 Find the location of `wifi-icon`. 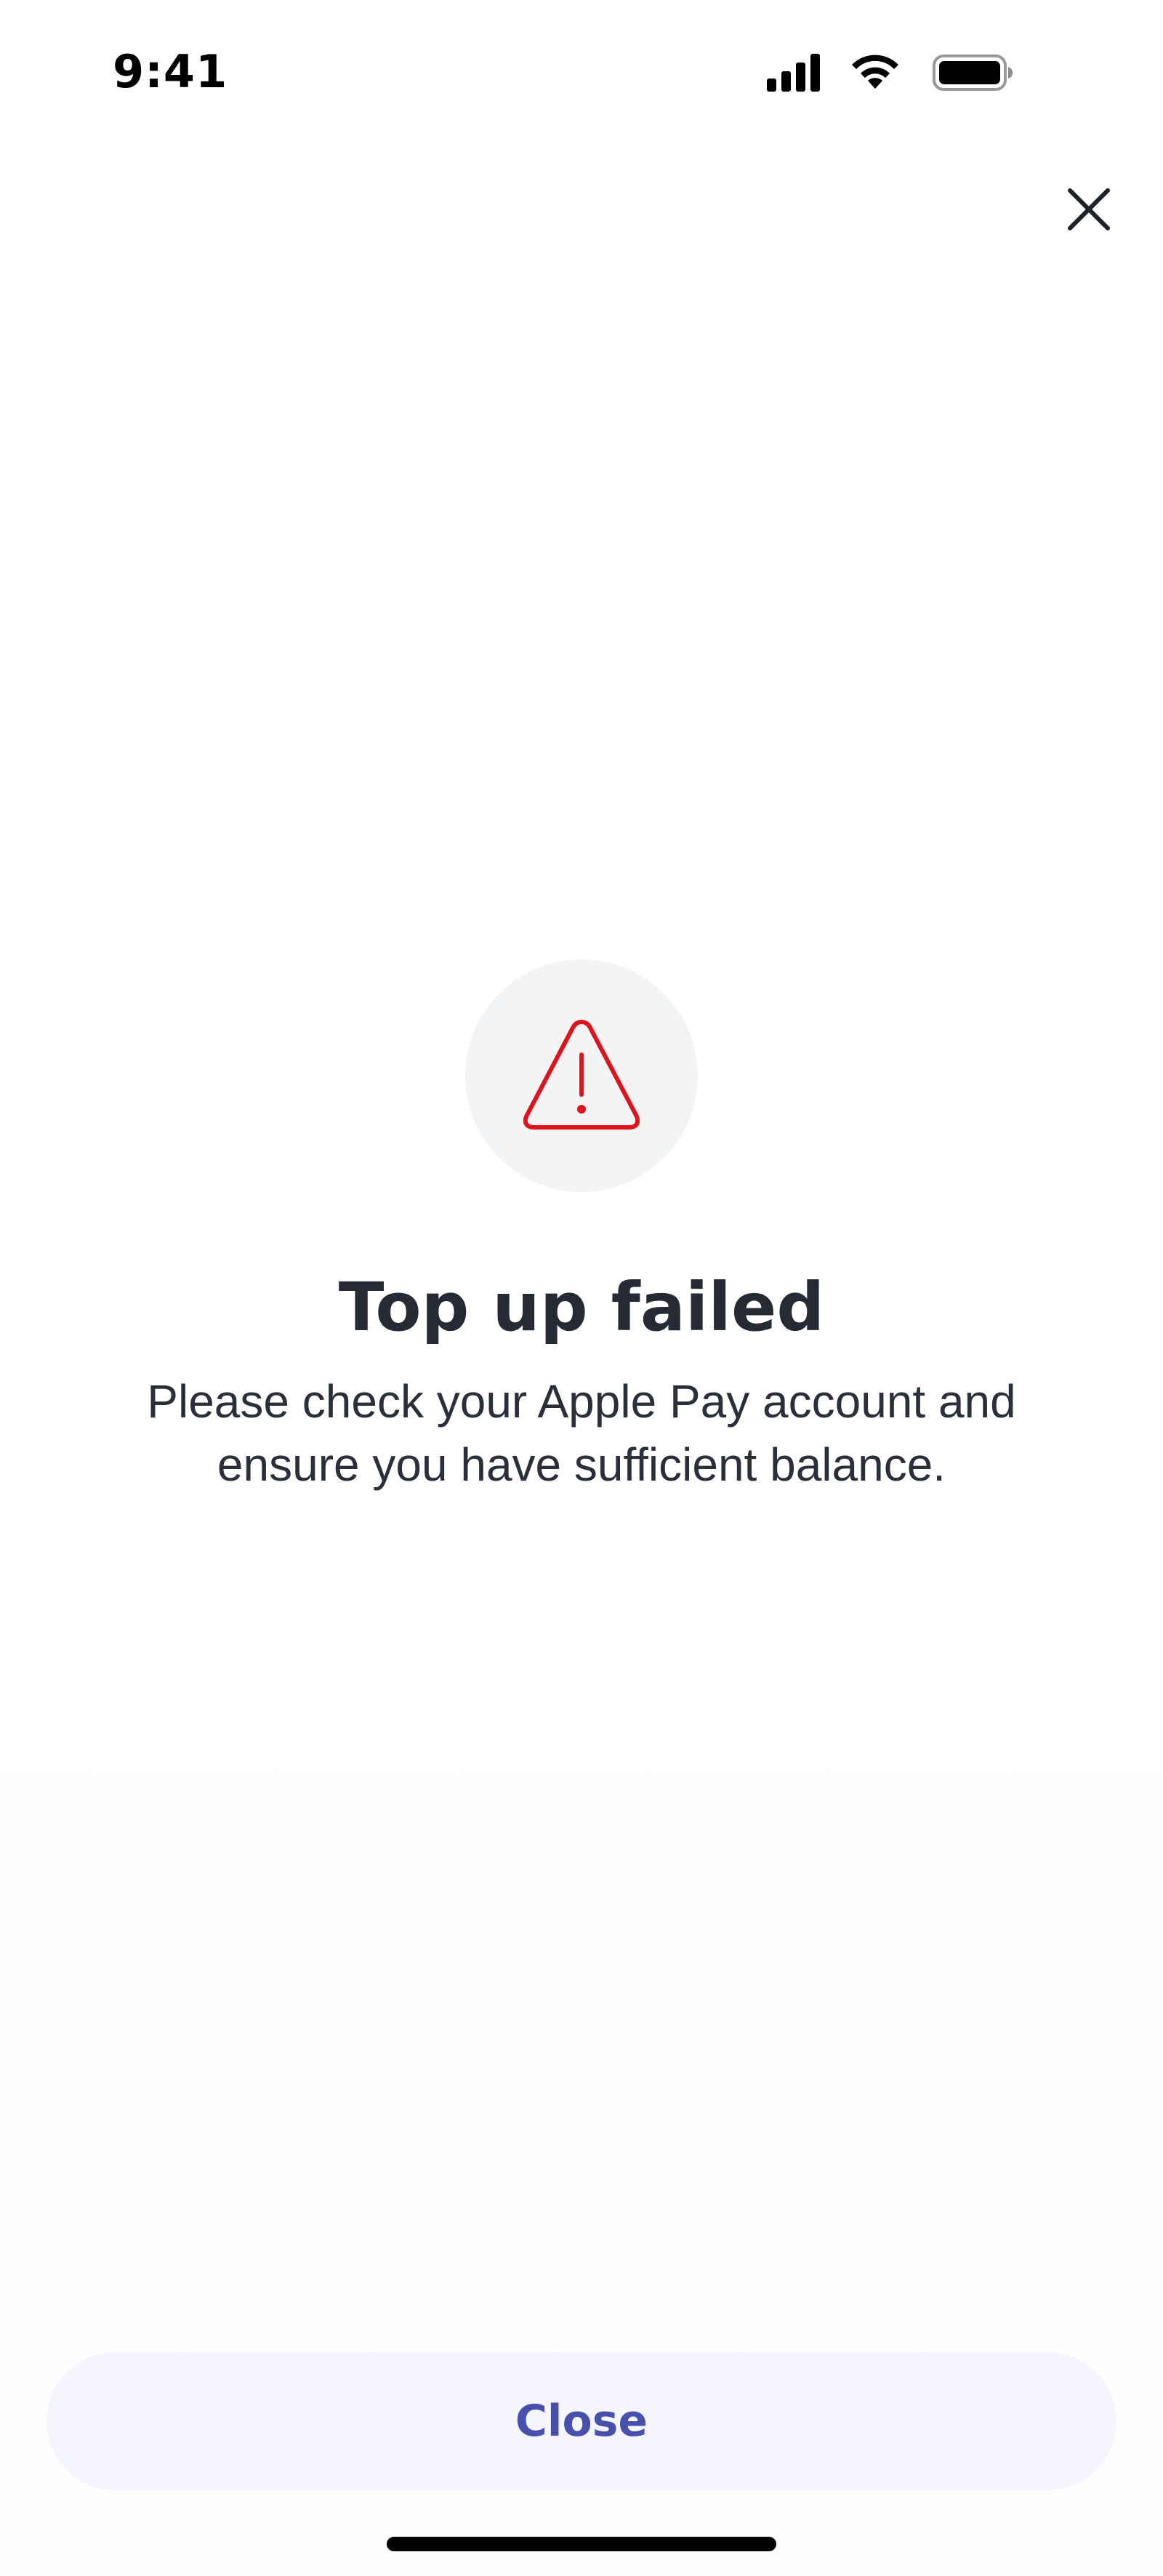

wifi-icon is located at coordinates (875, 74).